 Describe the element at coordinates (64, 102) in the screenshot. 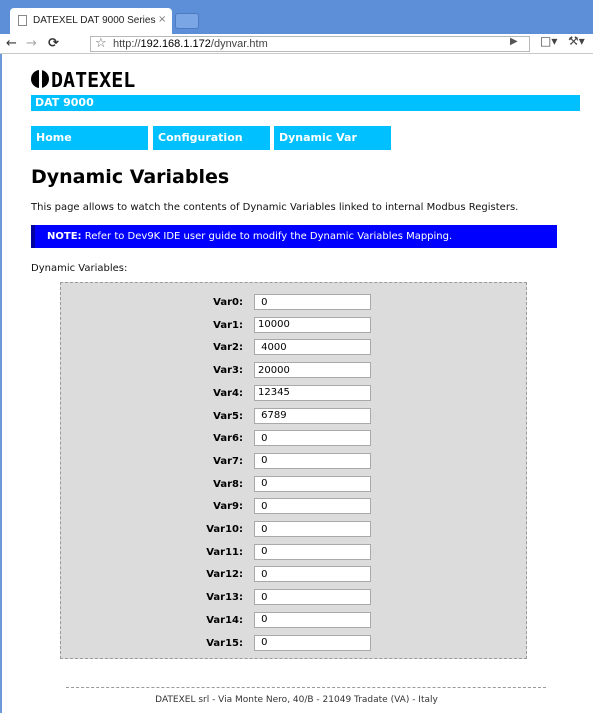

I see `banner-title: DAT 9000` at that location.